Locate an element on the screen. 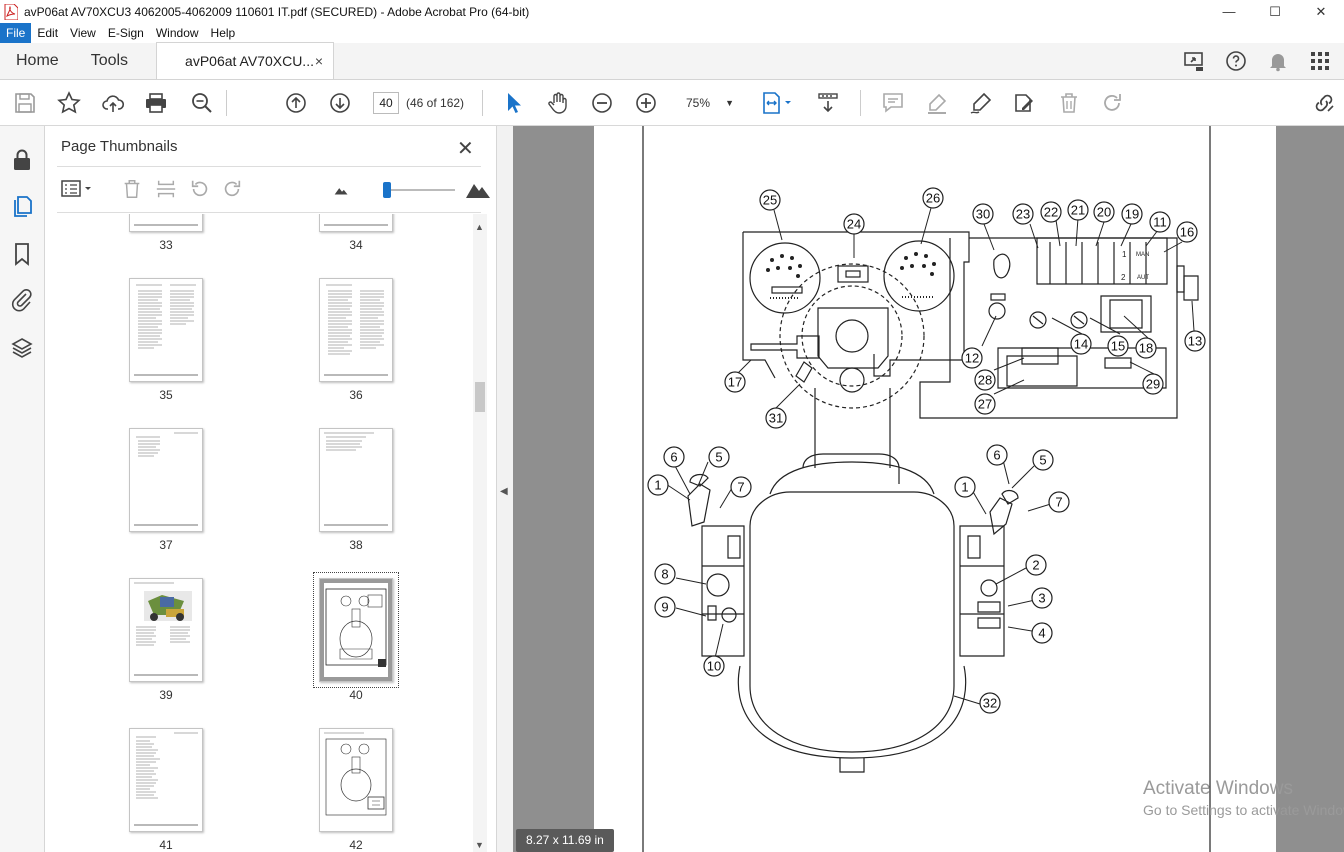 The image size is (1344, 852). notifications-bell-icon is located at coordinates (1278, 61).